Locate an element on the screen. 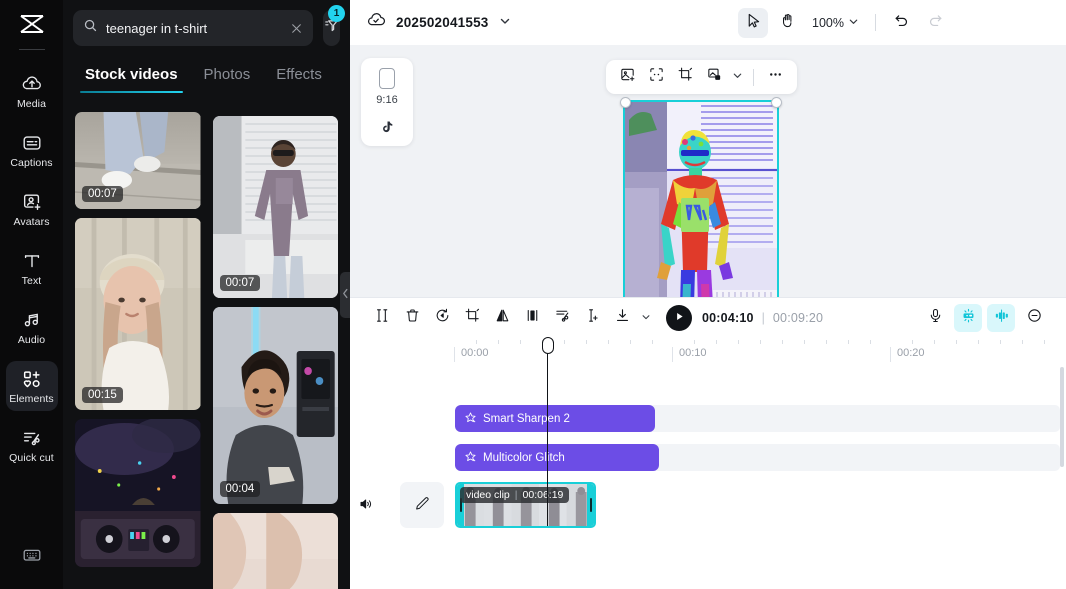 This screenshot has height=589, width=1066. crop-button is located at coordinates (685, 77).